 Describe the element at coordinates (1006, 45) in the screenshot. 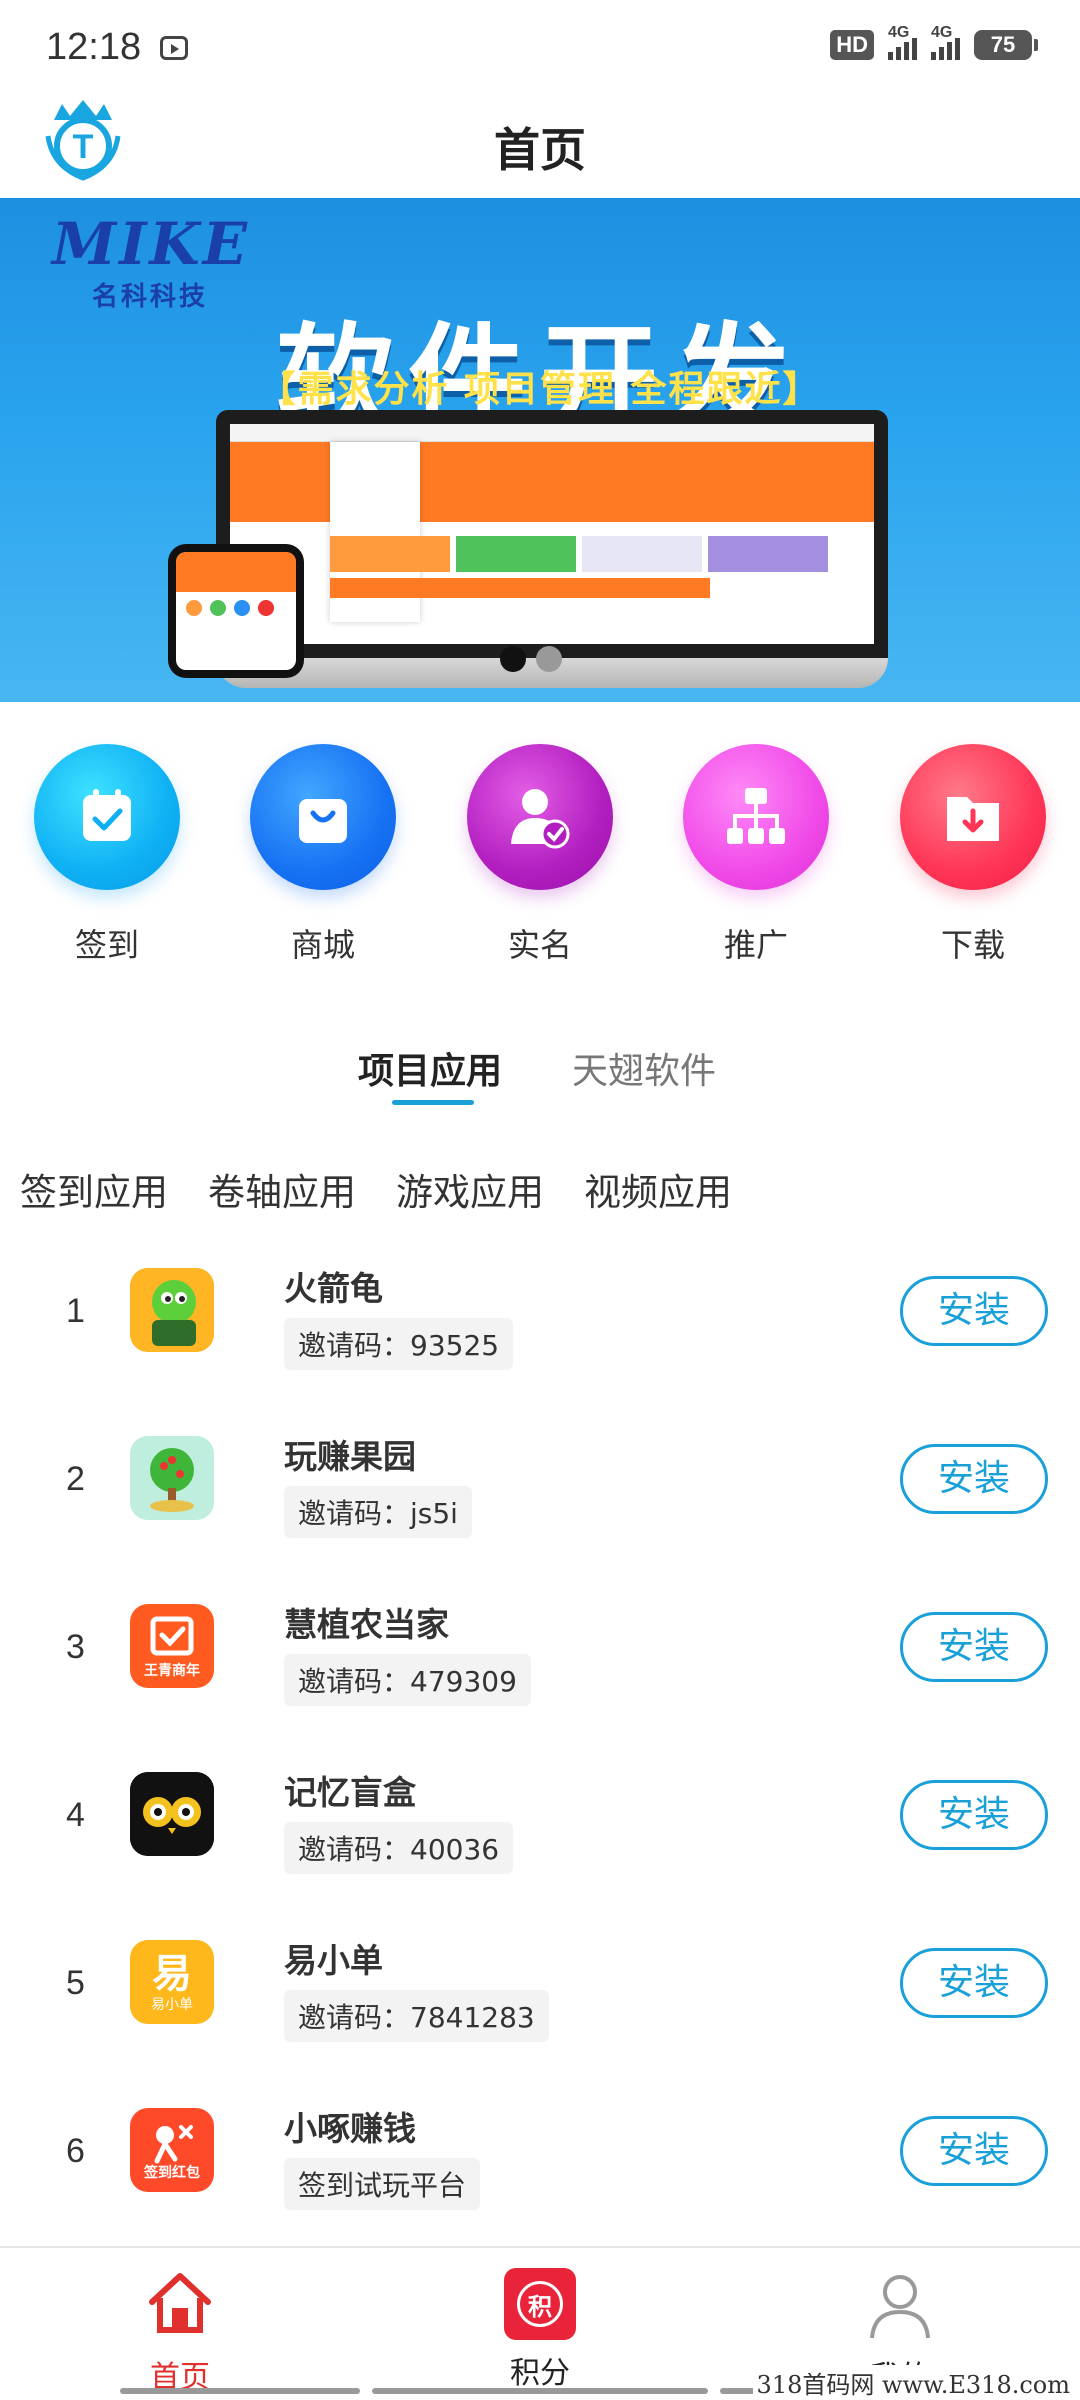

I see `battery-icon: 75` at that location.